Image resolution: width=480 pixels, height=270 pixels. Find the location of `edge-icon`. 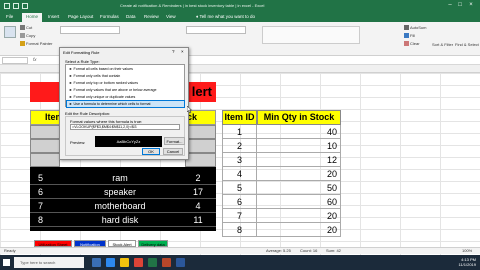

edge-icon is located at coordinates (110, 262).